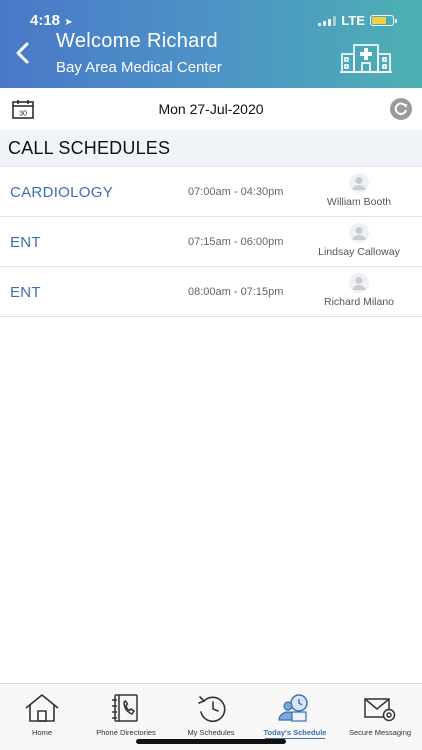  I want to click on tab-label: Home, so click(41, 732).